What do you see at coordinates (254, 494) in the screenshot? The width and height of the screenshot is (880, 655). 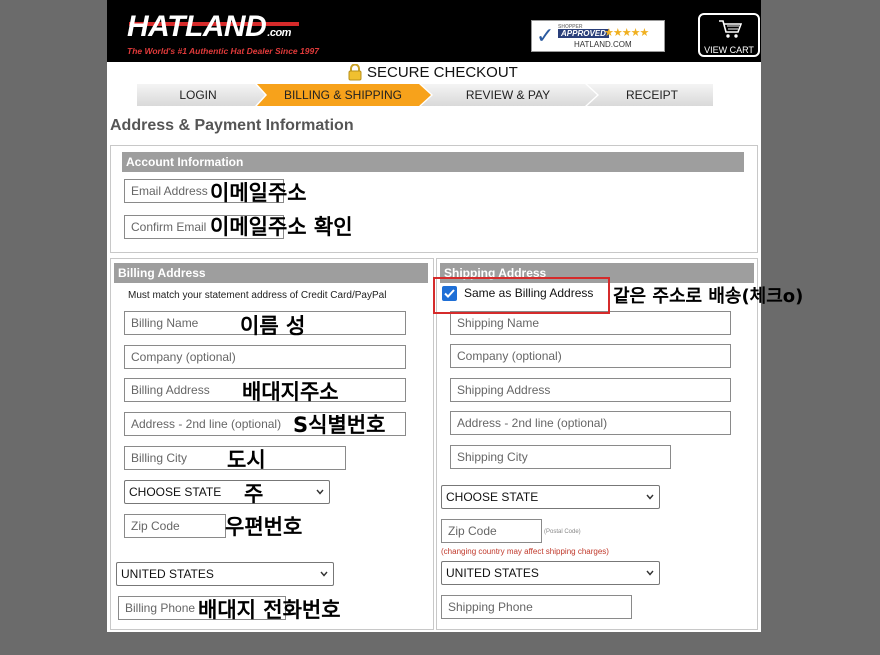 I see `annotation-state: 주` at bounding box center [254, 494].